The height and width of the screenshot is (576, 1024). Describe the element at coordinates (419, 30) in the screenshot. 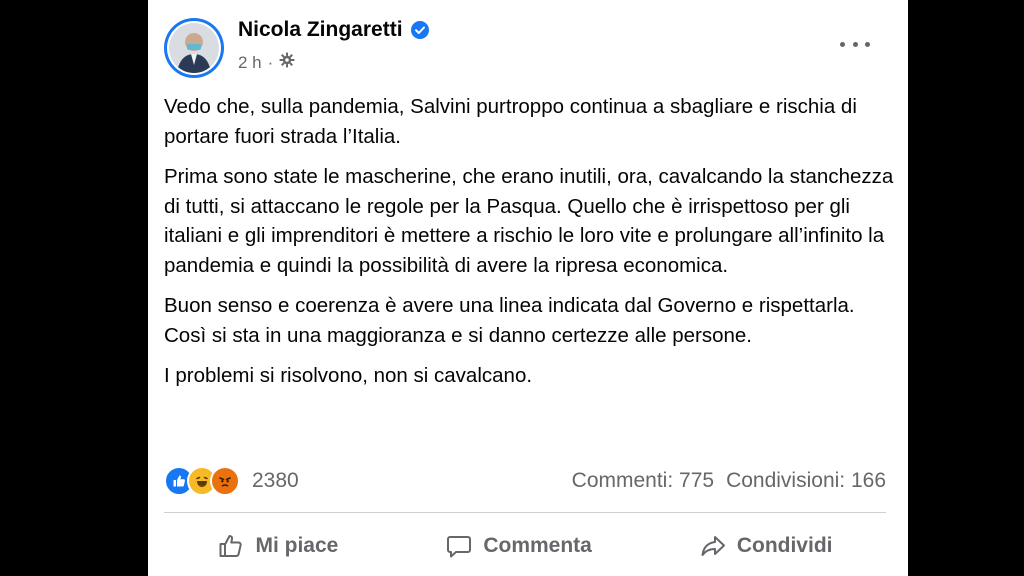

I see `verified-badge-icon` at that location.